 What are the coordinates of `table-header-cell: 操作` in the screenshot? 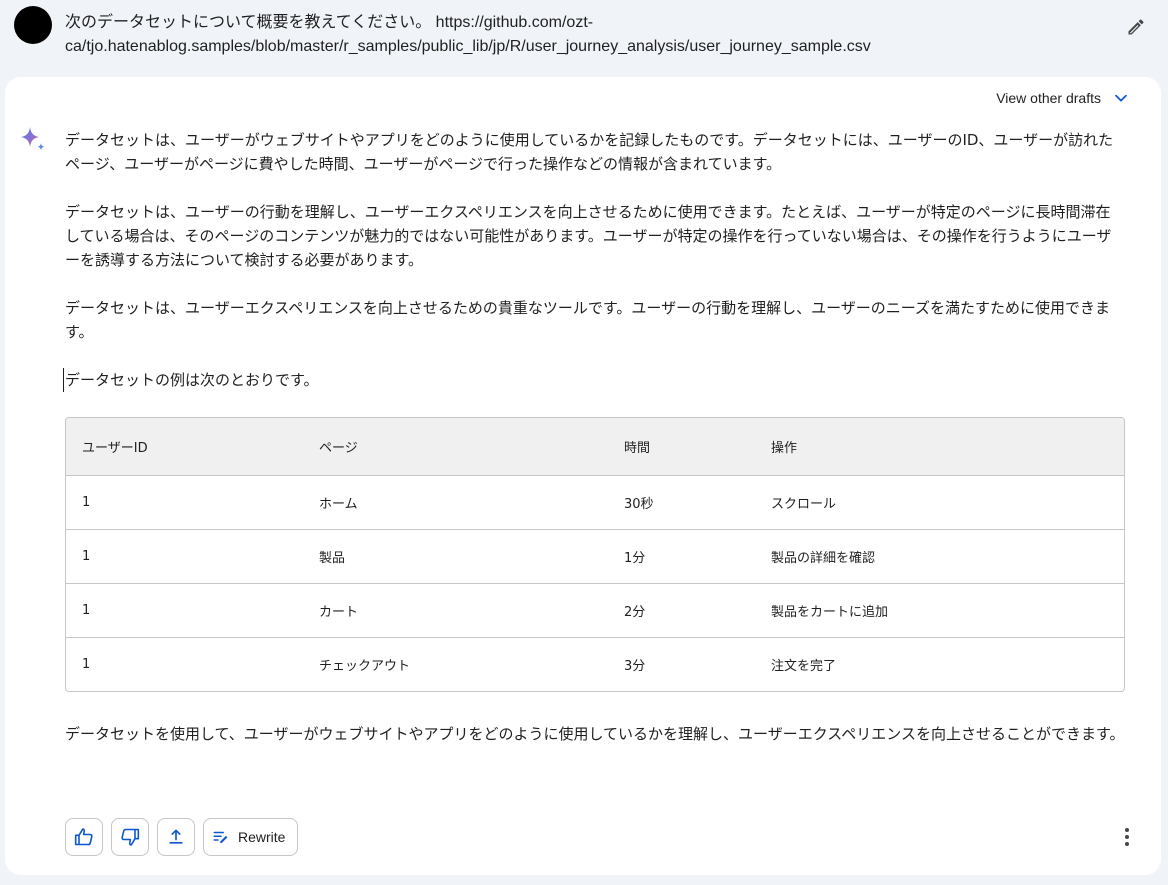 It's located at (939, 447).